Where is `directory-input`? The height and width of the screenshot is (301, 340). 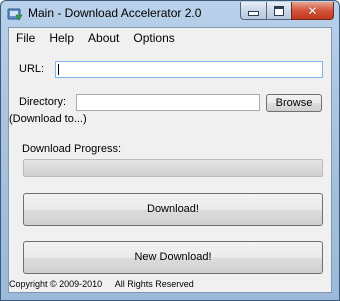
directory-input is located at coordinates (168, 102).